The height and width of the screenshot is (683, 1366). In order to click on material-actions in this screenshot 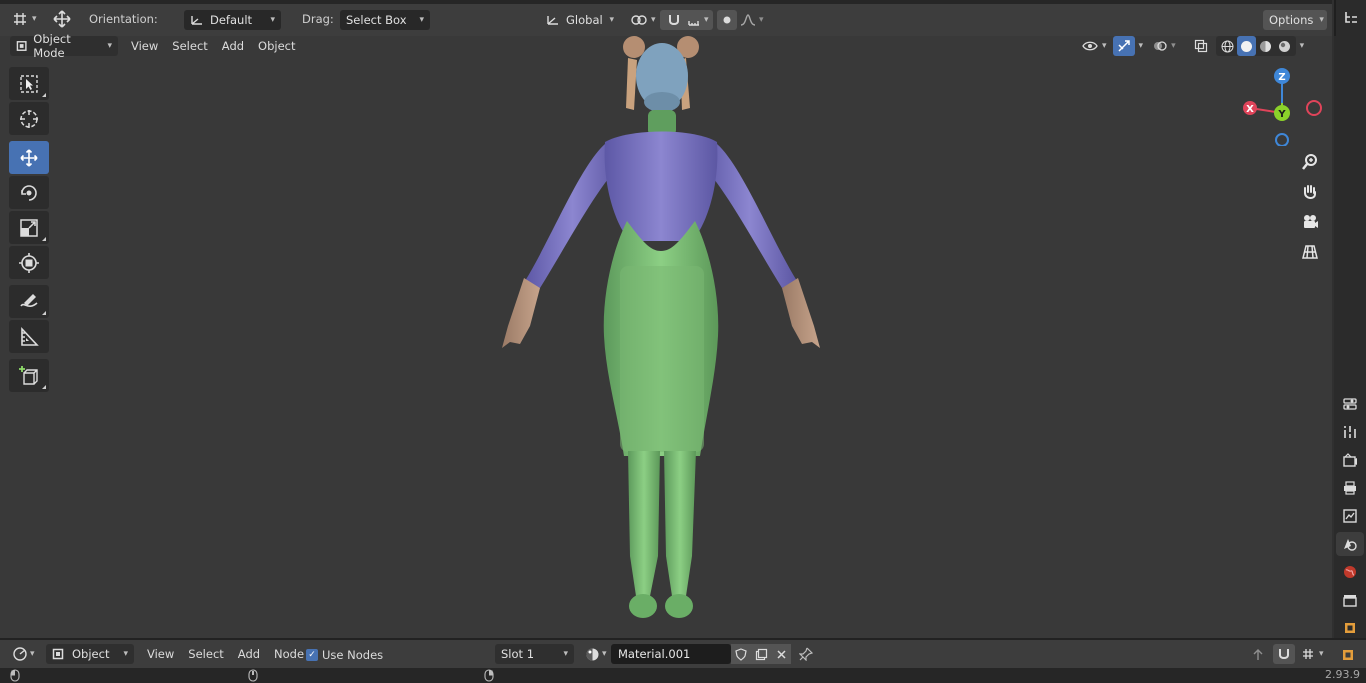, I will do `click(761, 654)`.